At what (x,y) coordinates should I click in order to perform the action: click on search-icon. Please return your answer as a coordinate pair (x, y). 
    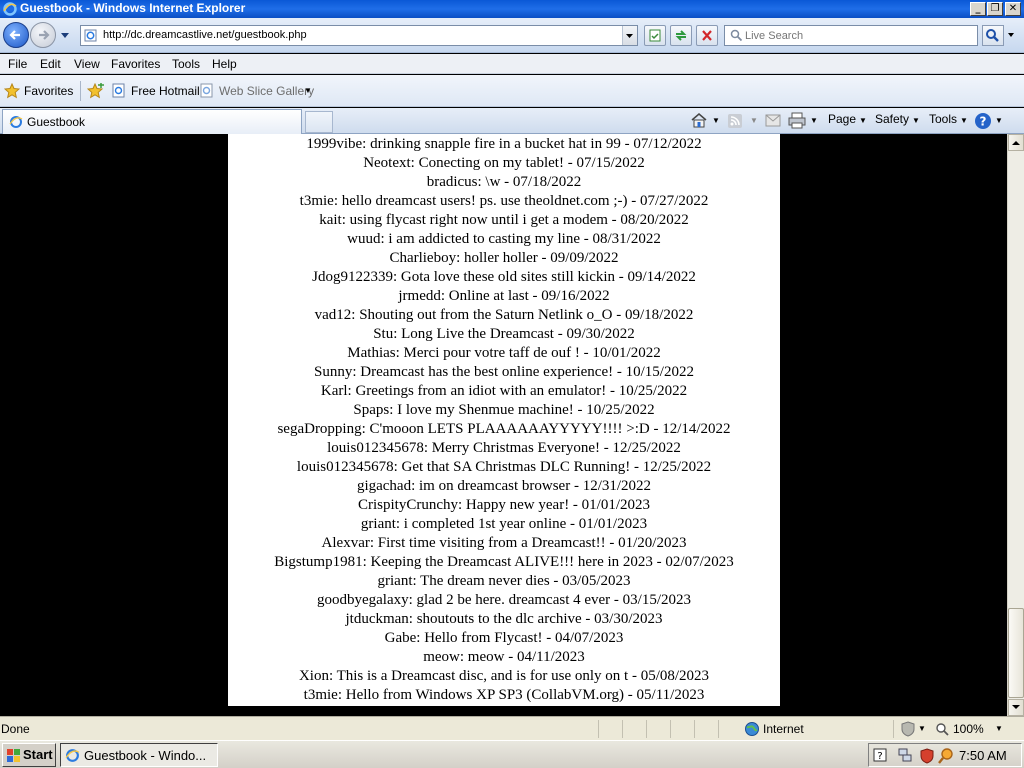
    Looking at the image, I should click on (736, 35).